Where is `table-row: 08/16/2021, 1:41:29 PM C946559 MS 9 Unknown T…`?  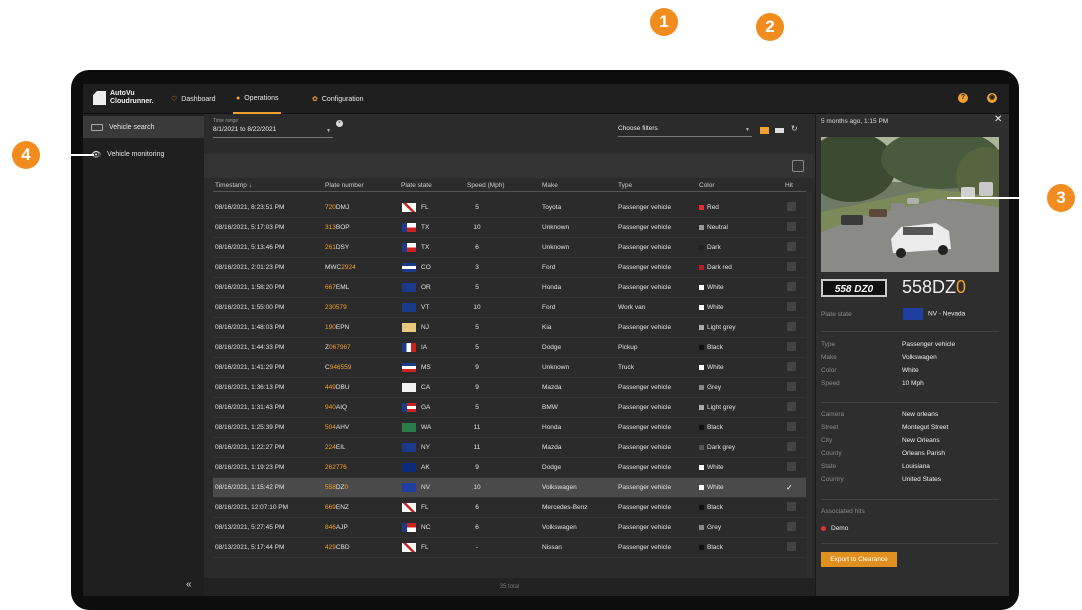 table-row: 08/16/2021, 1:41:29 PM C946559 MS 9 Unknown T… is located at coordinates (509, 368).